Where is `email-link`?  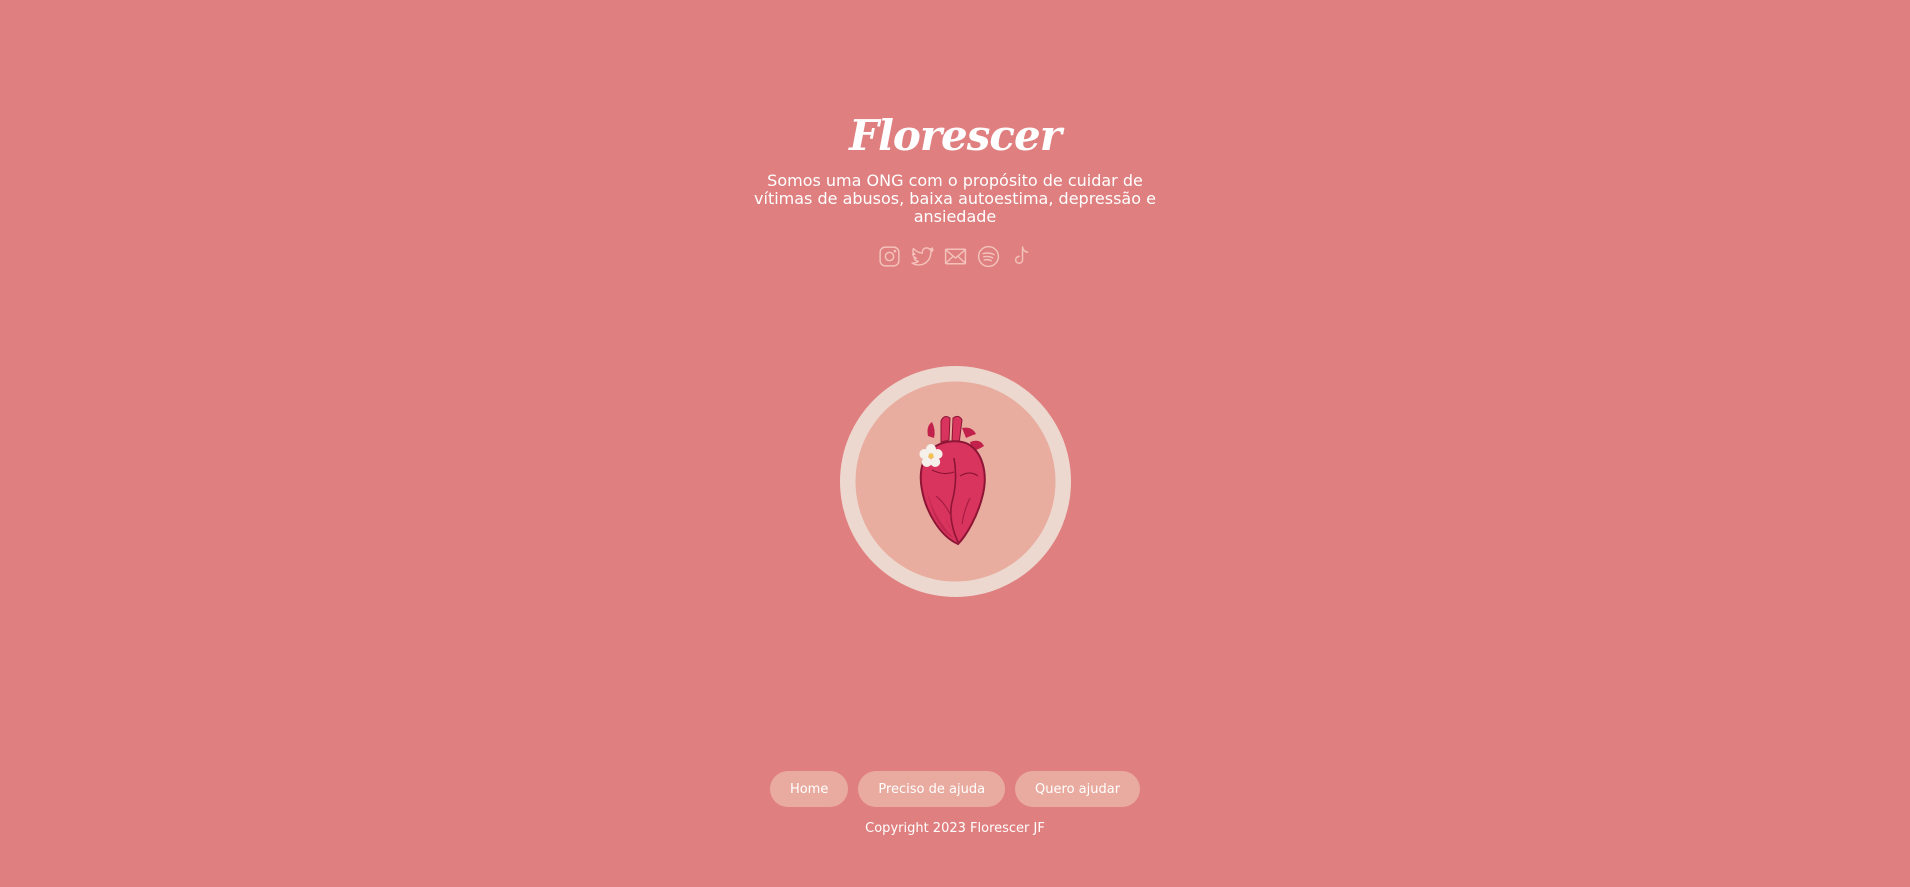
email-link is located at coordinates (955, 256).